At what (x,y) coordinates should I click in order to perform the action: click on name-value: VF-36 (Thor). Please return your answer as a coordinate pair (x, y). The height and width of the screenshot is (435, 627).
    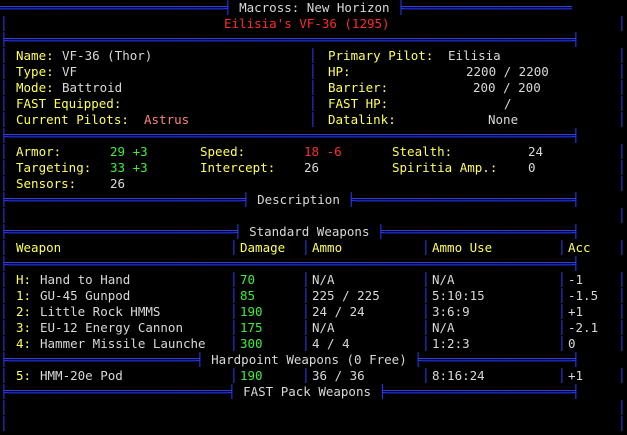
    Looking at the image, I should click on (107, 55).